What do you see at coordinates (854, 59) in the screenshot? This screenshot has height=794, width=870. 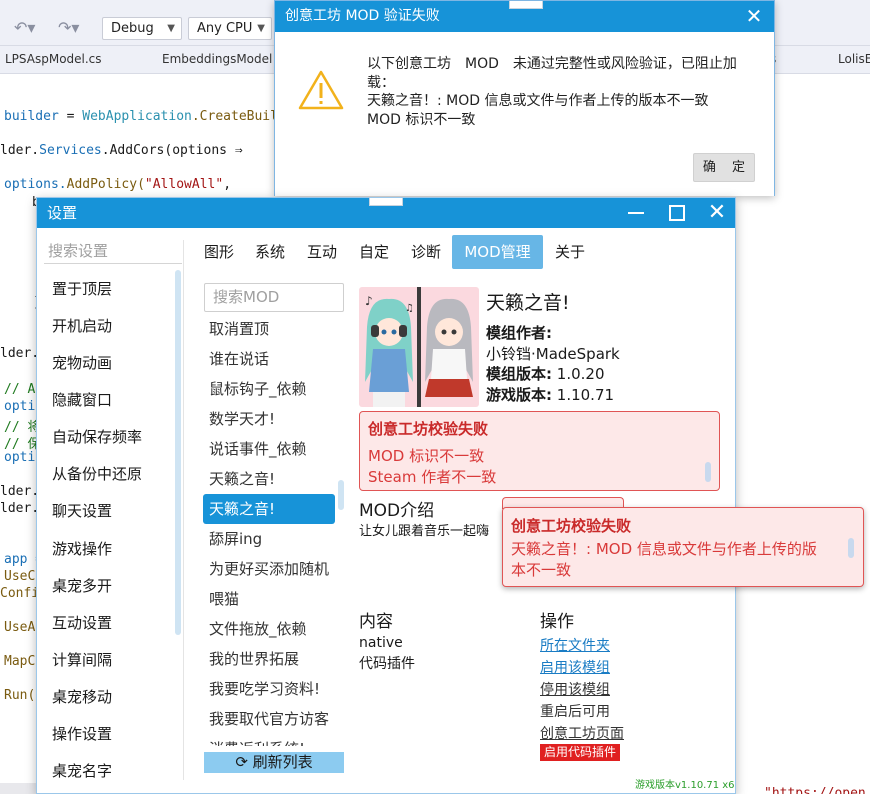 I see `ide-tab: LolisE` at bounding box center [854, 59].